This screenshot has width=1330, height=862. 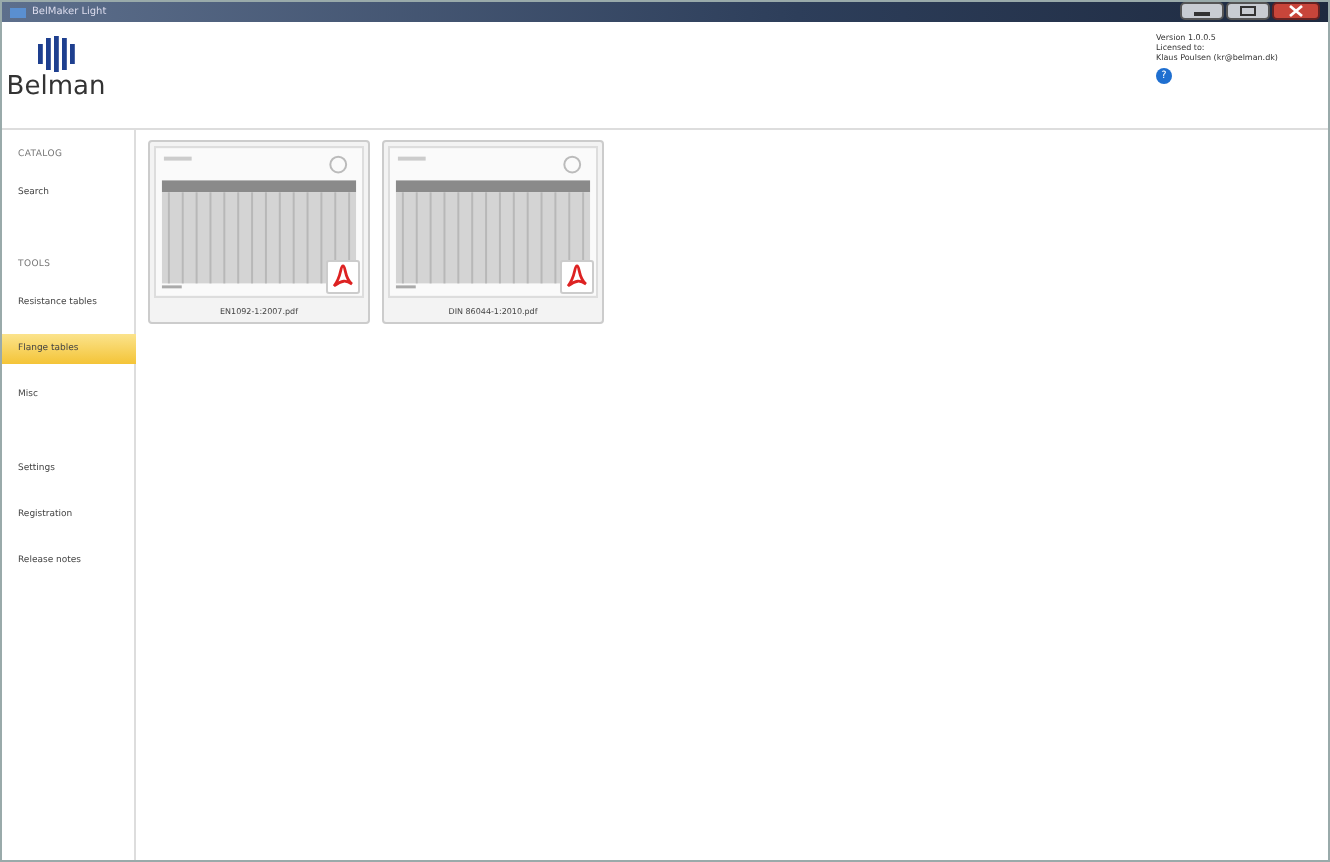 I want to click on app-icon, so click(x=18, y=12).